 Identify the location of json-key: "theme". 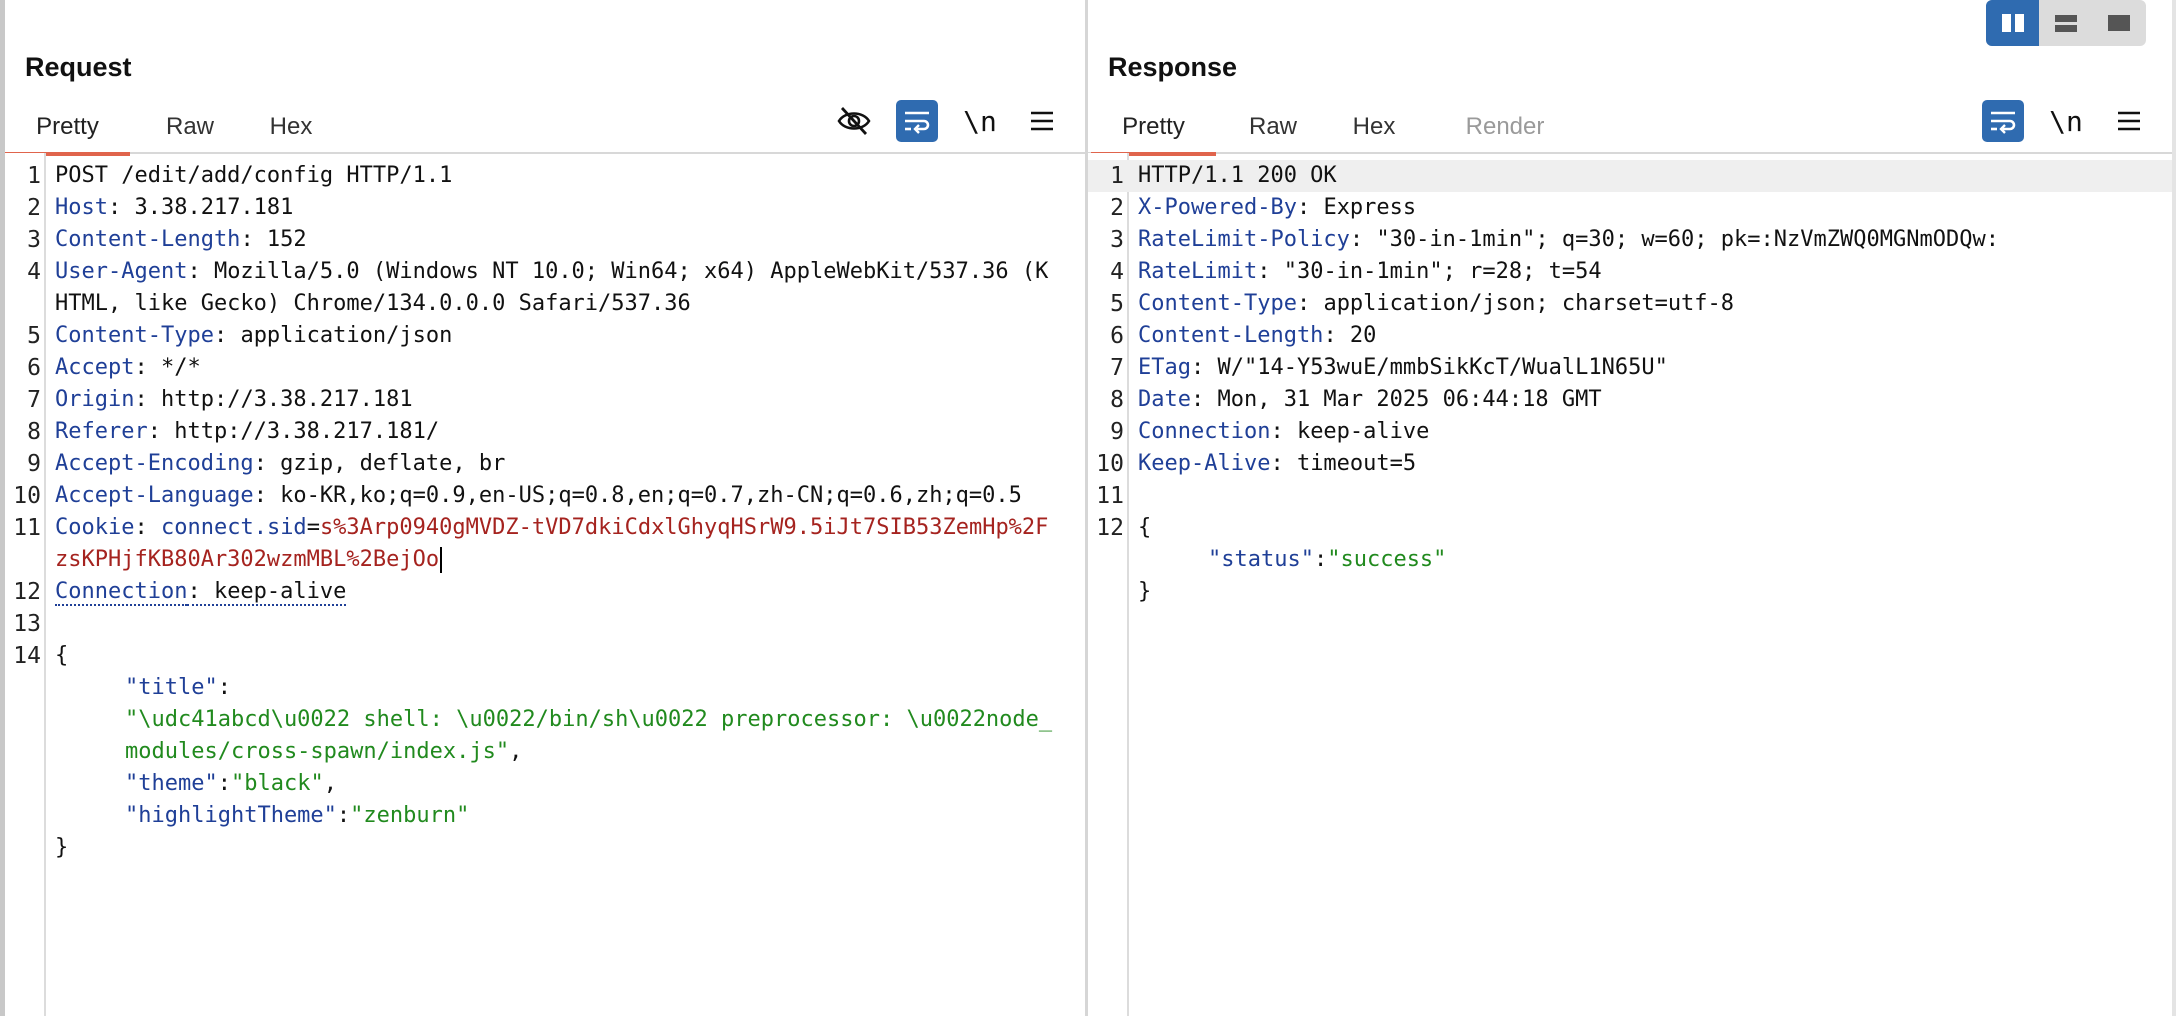
(171, 783).